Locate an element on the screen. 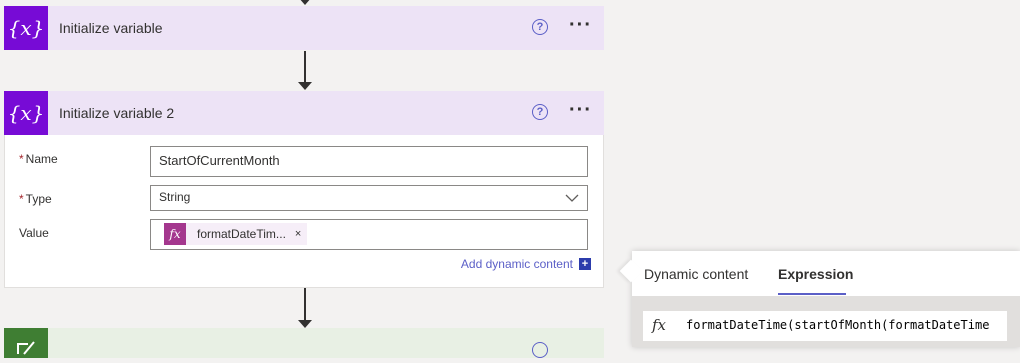  plus-icon: + is located at coordinates (585, 264).